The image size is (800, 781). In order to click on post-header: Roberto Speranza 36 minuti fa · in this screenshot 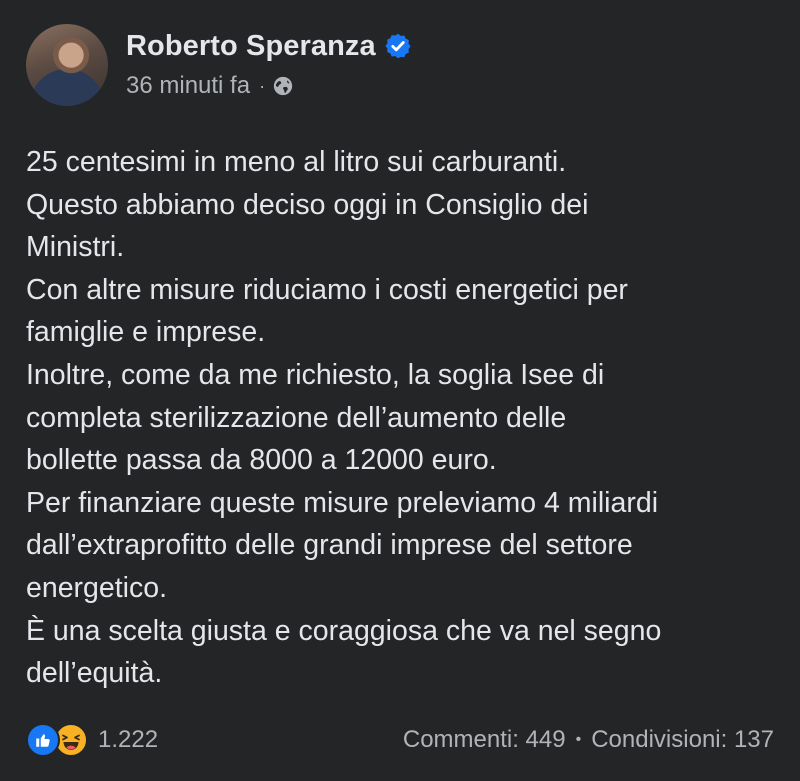, I will do `click(219, 65)`.